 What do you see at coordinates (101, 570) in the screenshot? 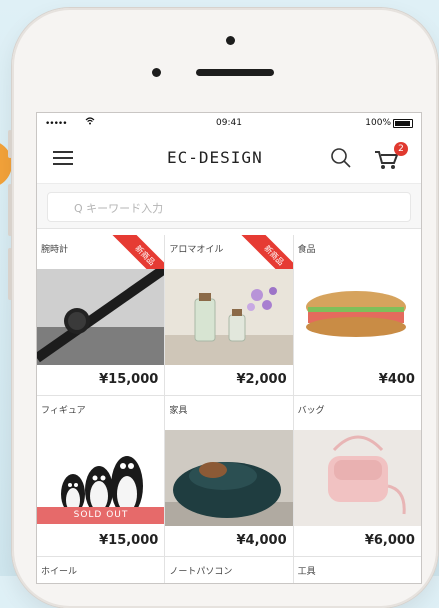
I see `product-card-wheel: ホイール` at bounding box center [101, 570].